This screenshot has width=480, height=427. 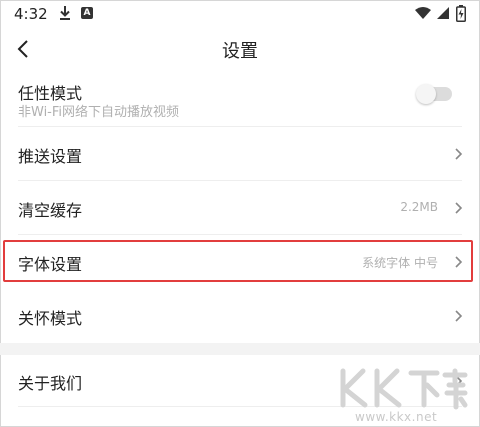 What do you see at coordinates (99, 112) in the screenshot?
I see `setting-description: 非Wi-Fi网络下自动播放视频` at bounding box center [99, 112].